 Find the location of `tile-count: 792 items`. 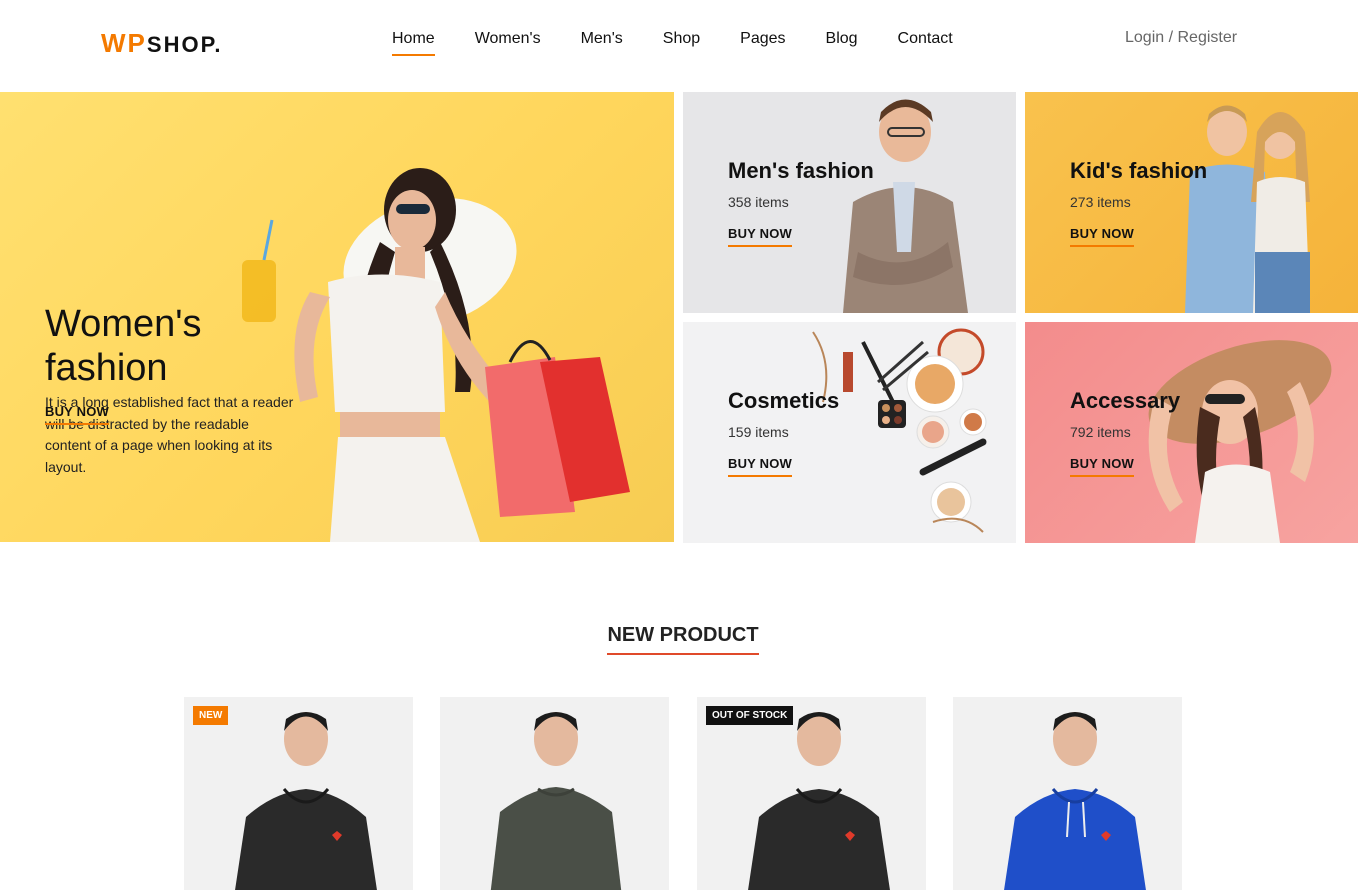

tile-count: 792 items is located at coordinates (1100, 432).